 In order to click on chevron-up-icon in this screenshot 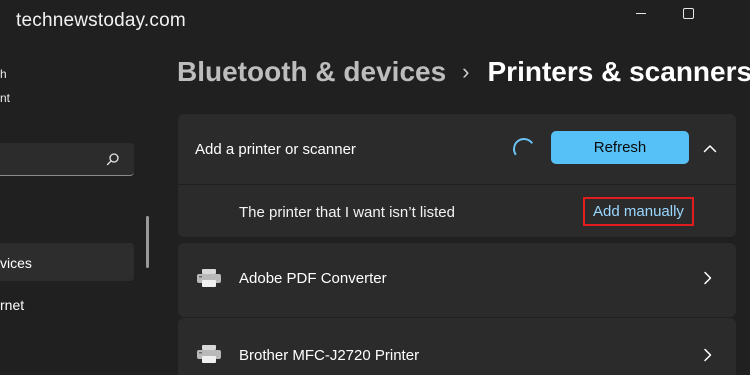, I will do `click(710, 148)`.